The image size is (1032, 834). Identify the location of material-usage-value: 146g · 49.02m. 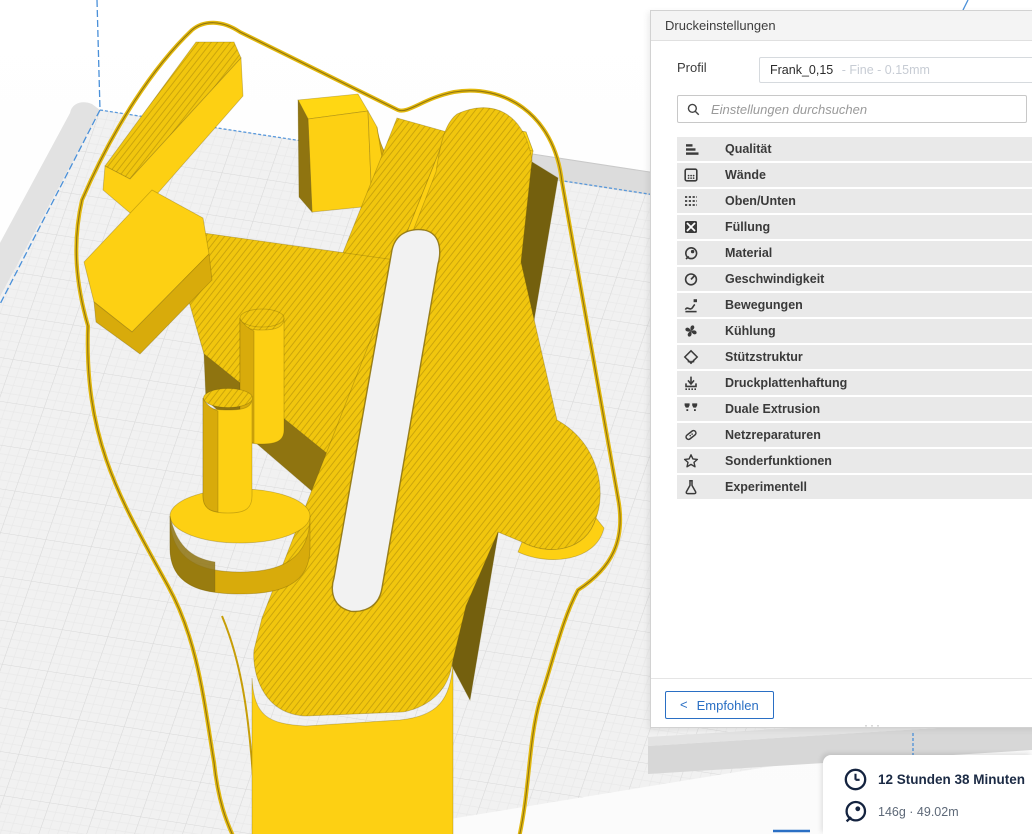
(918, 811).